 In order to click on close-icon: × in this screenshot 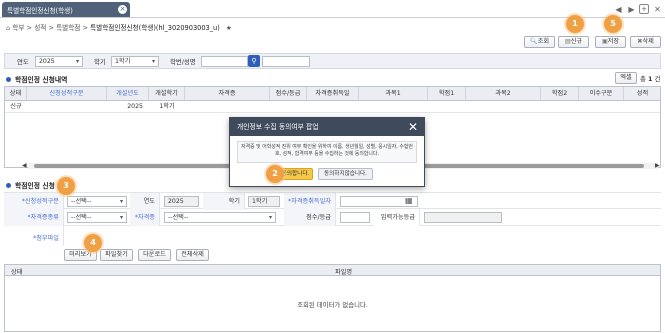, I will do `click(122, 9)`.